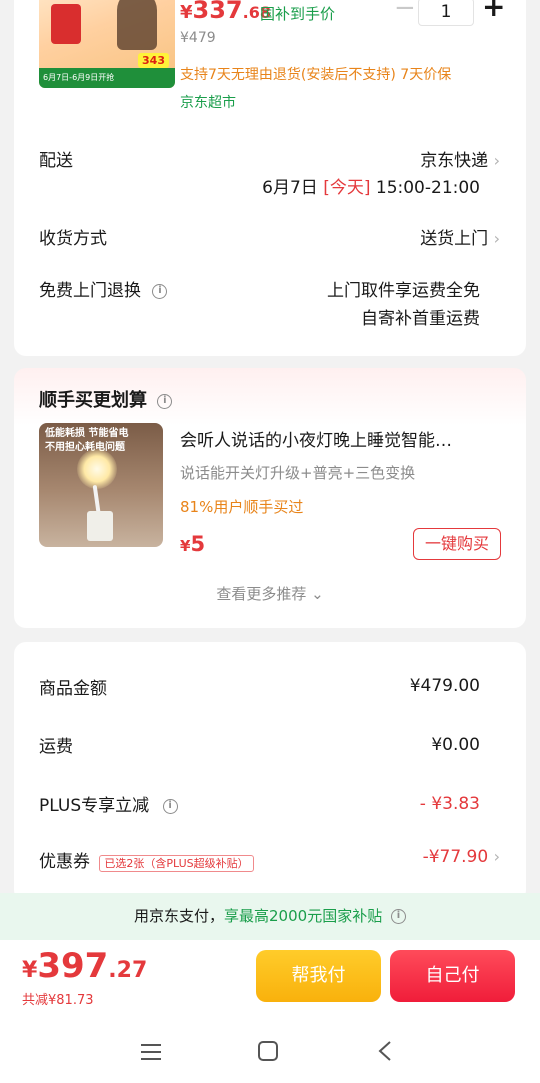 This screenshot has height=1083, width=540. Describe the element at coordinates (176, 863) in the screenshot. I see `coupon-tag: 已选2张（含PLUS超级补贴）` at that location.